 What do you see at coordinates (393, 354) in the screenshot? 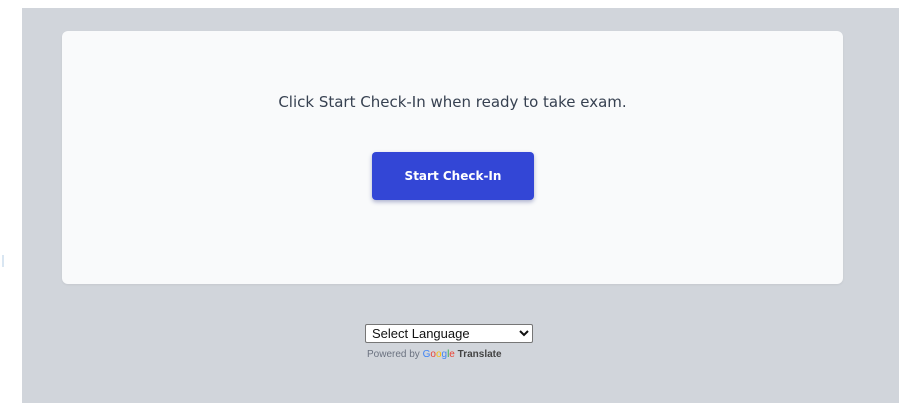
I see `powered-by-text: Powered by` at bounding box center [393, 354].